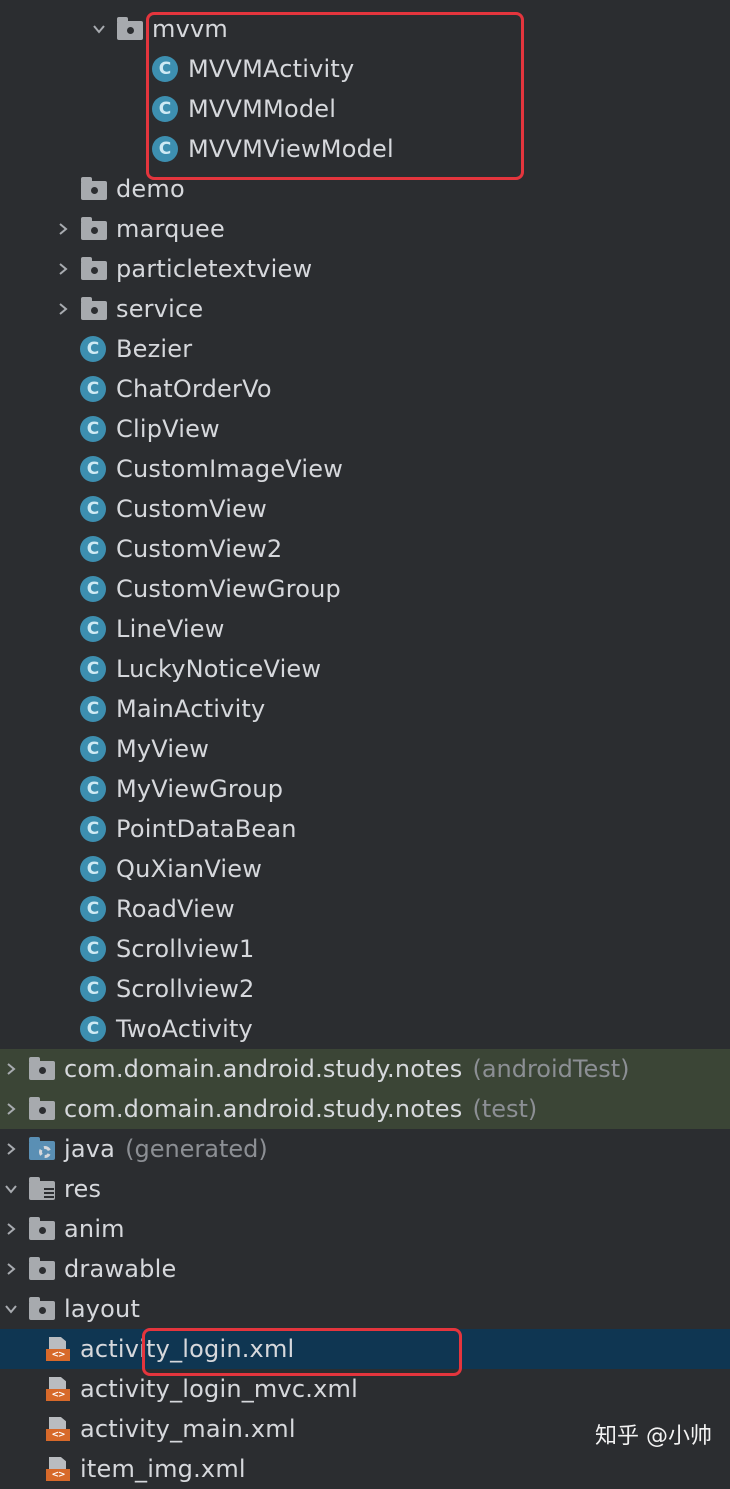 Image resolution: width=730 pixels, height=1489 pixels. I want to click on tree-row: drawable, so click(365, 1269).